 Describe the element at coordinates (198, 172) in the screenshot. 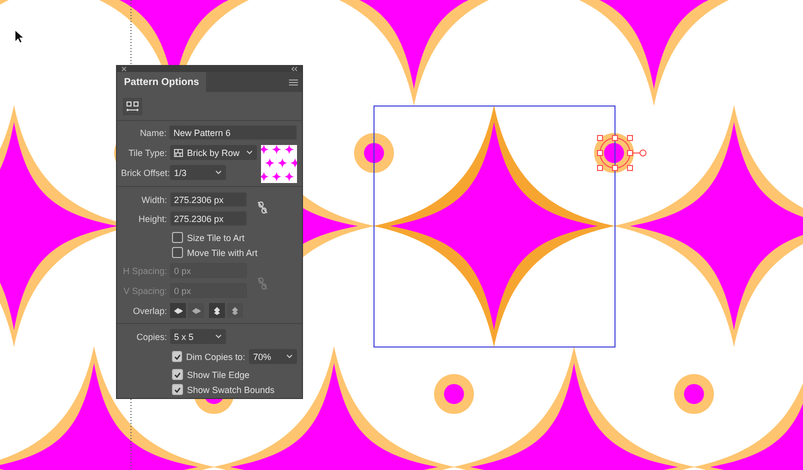

I see `brick-offset-dropdown: 1/3` at that location.